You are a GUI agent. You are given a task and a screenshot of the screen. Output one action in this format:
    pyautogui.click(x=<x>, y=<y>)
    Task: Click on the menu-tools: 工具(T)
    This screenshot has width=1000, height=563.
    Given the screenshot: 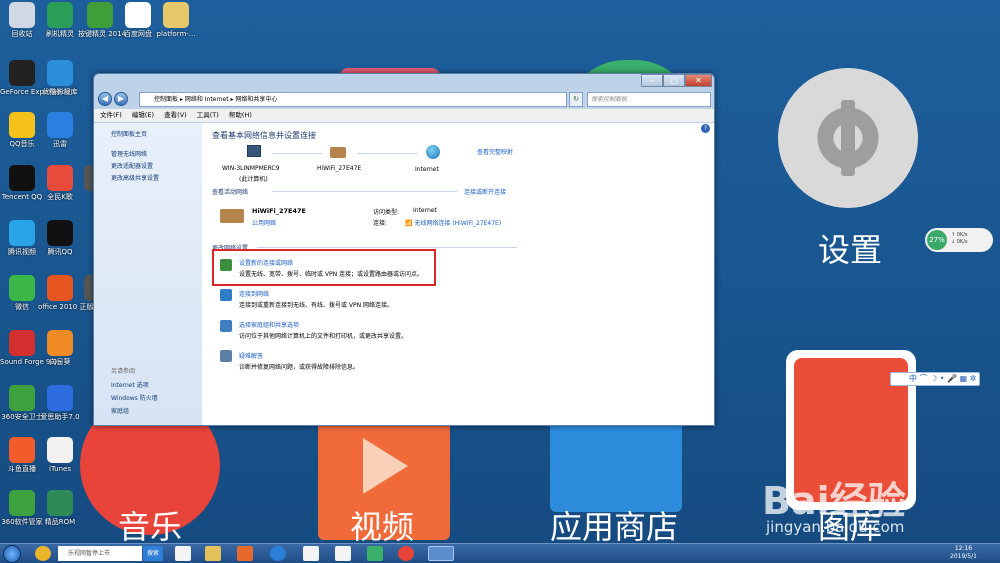 What is the action you would take?
    pyautogui.click(x=208, y=115)
    